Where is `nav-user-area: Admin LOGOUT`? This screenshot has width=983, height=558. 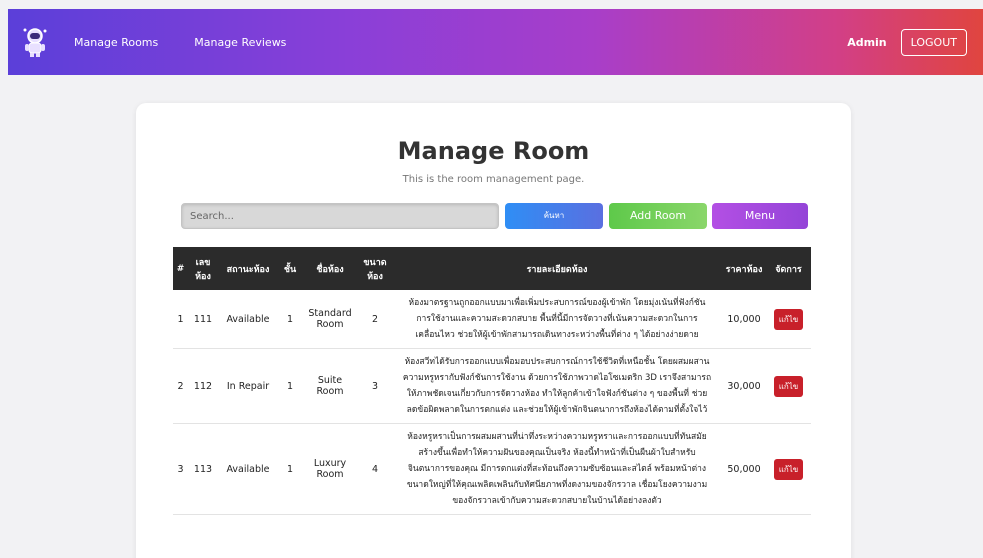
nav-user-area: Admin LOGOUT is located at coordinates (907, 42).